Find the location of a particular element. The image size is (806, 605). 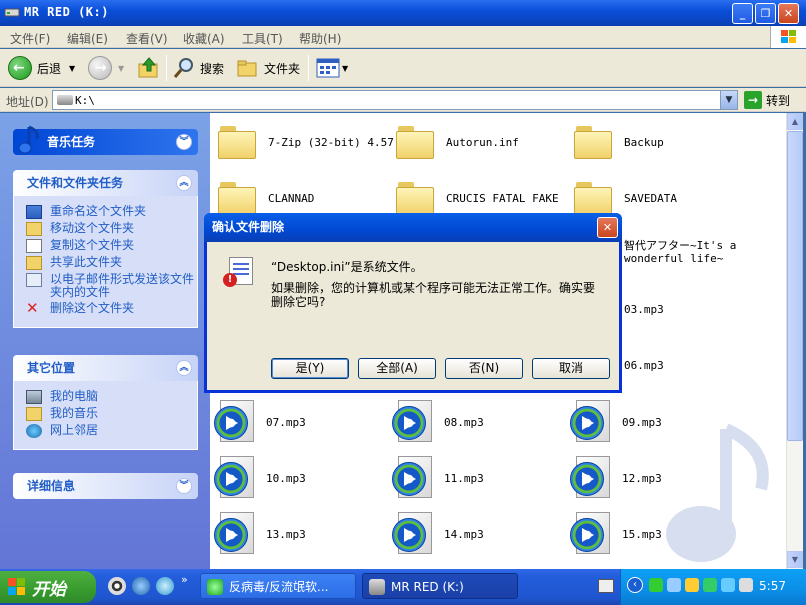

task-delete-folder: ✕ 删除这个文件夹 is located at coordinates (111, 308).